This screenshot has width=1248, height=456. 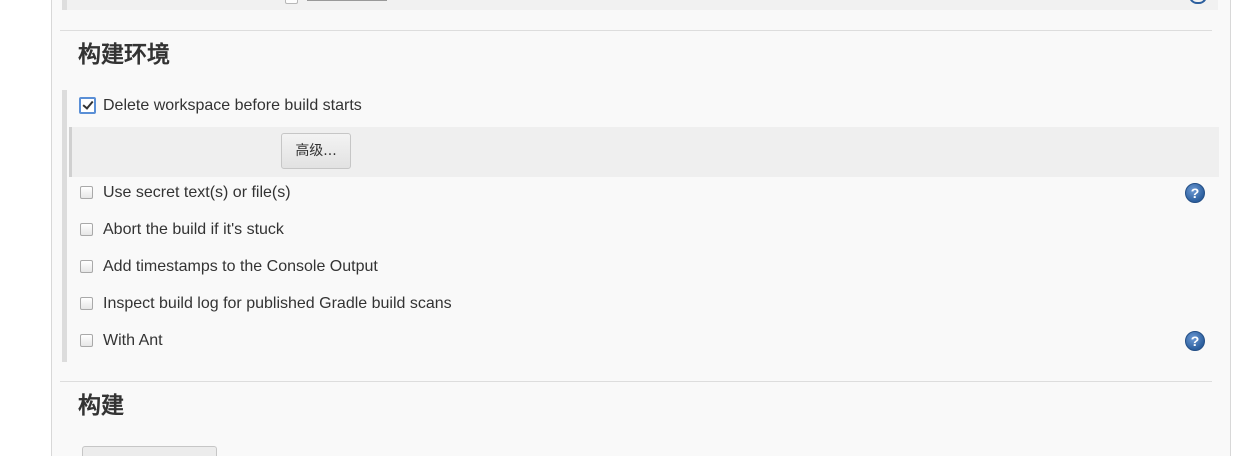 What do you see at coordinates (86, 266) in the screenshot?
I see `timestamps-checkbox` at bounding box center [86, 266].